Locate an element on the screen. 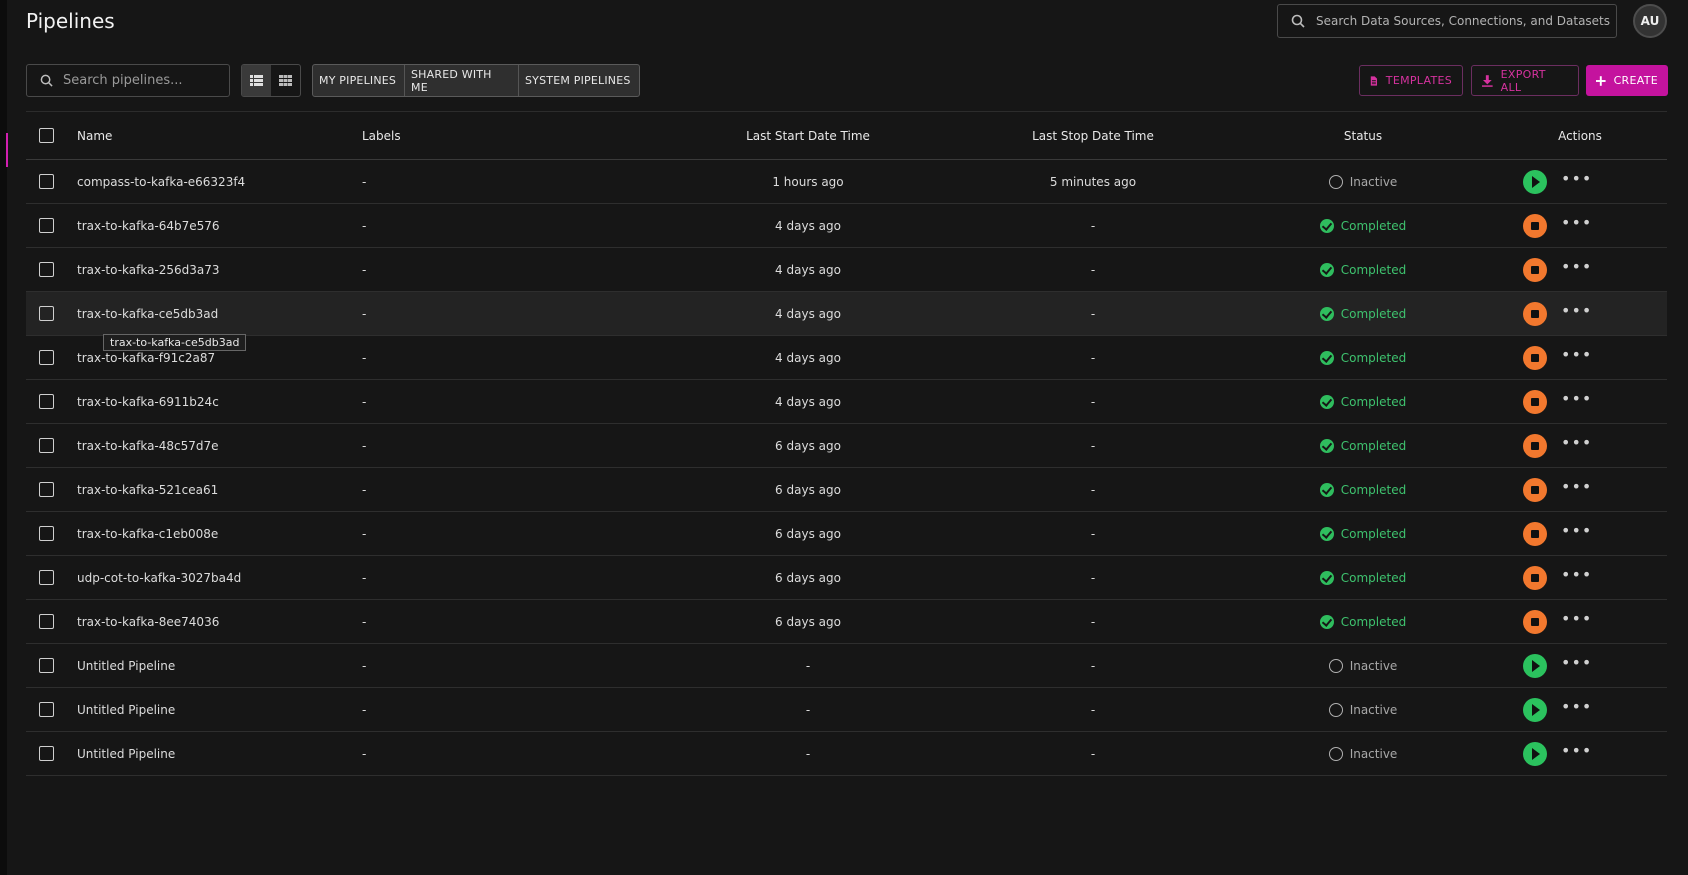 This screenshot has width=1688, height=875. pipeline-name: udp-cot-to-kafka-3027ba4d is located at coordinates (159, 577).